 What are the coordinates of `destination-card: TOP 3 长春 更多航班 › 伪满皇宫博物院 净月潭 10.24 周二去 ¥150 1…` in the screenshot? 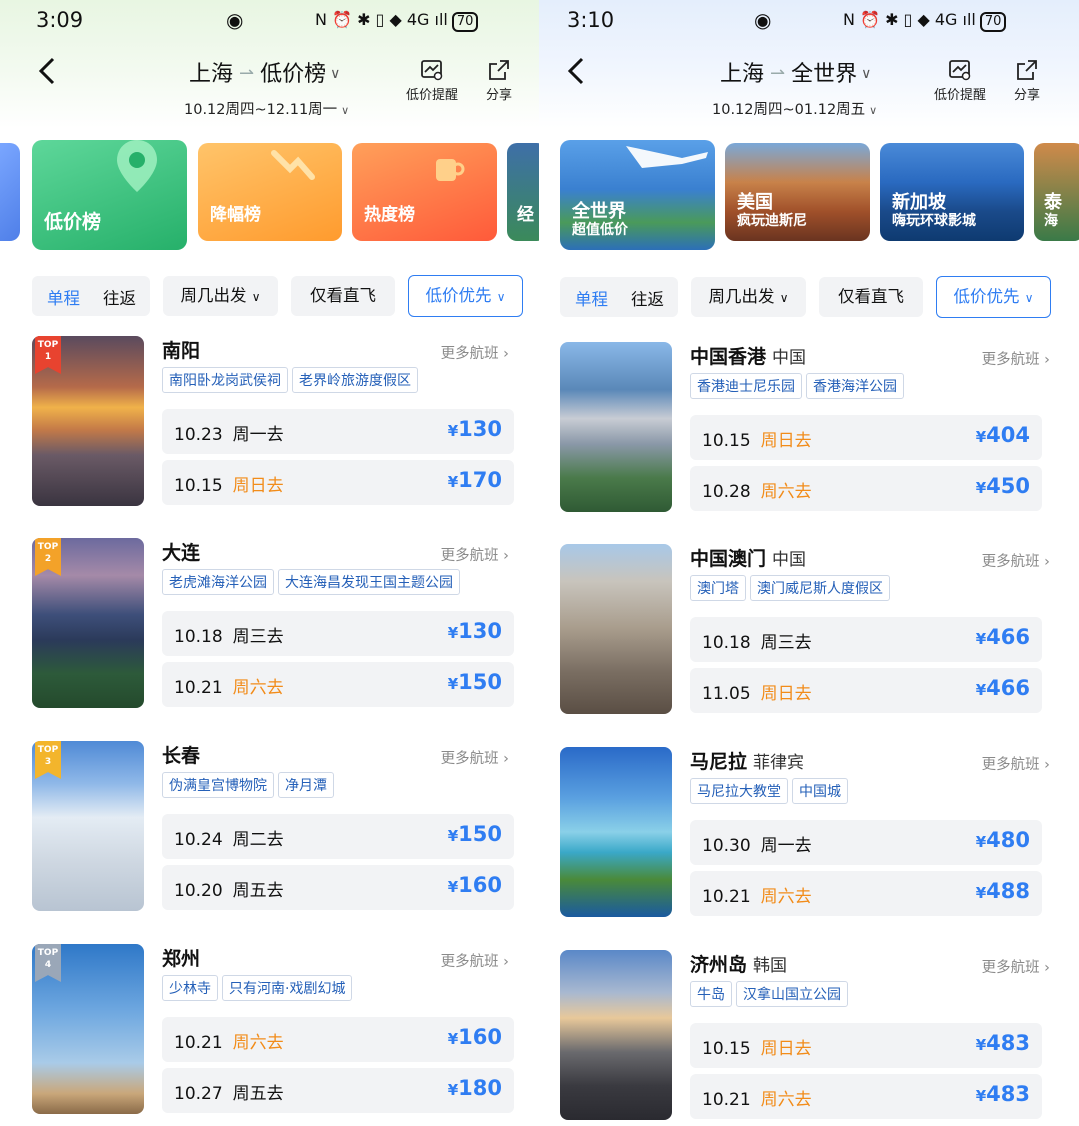 It's located at (269, 831).